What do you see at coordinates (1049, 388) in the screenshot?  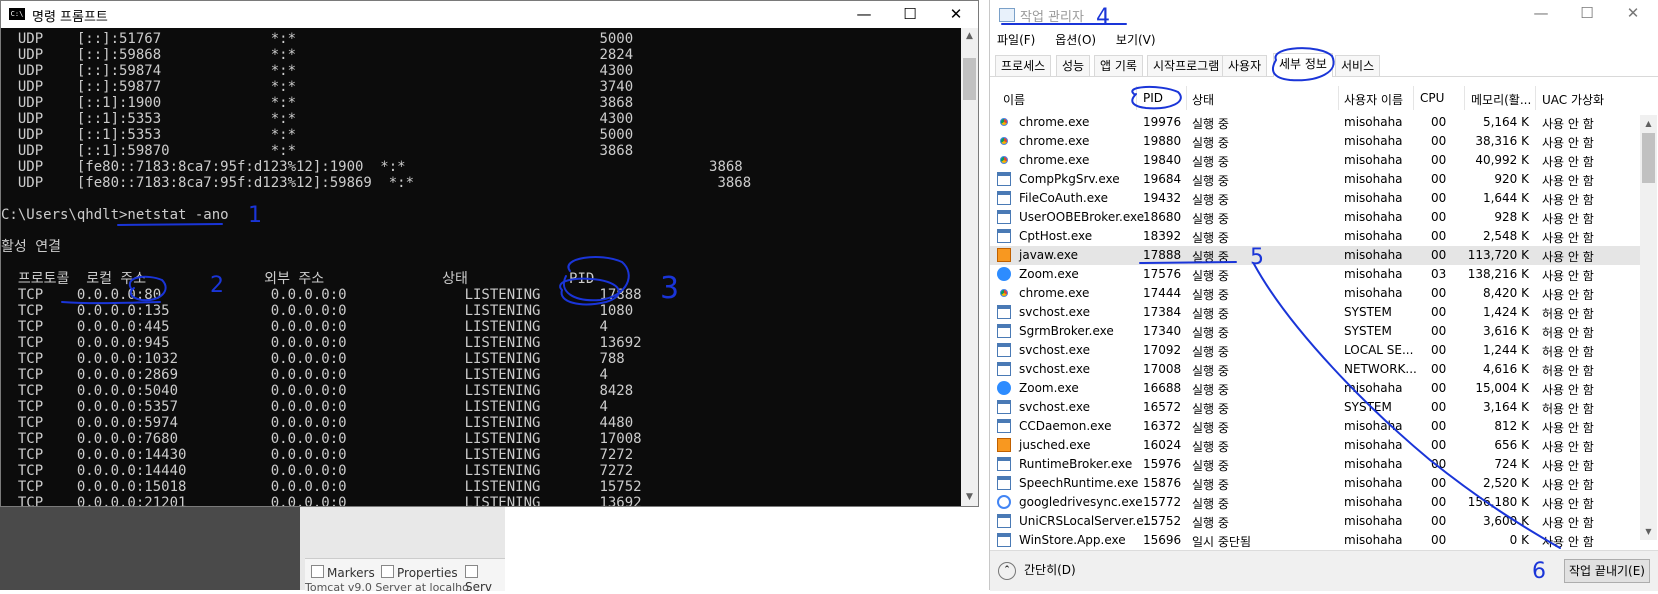 I see `cell-name: Zoom.exe` at bounding box center [1049, 388].